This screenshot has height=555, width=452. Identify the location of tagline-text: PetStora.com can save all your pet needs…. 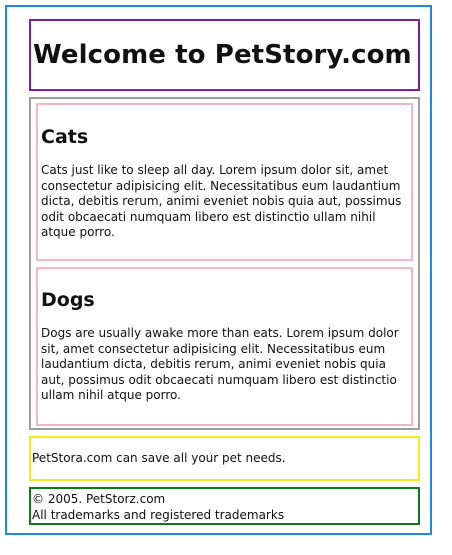
(159, 458).